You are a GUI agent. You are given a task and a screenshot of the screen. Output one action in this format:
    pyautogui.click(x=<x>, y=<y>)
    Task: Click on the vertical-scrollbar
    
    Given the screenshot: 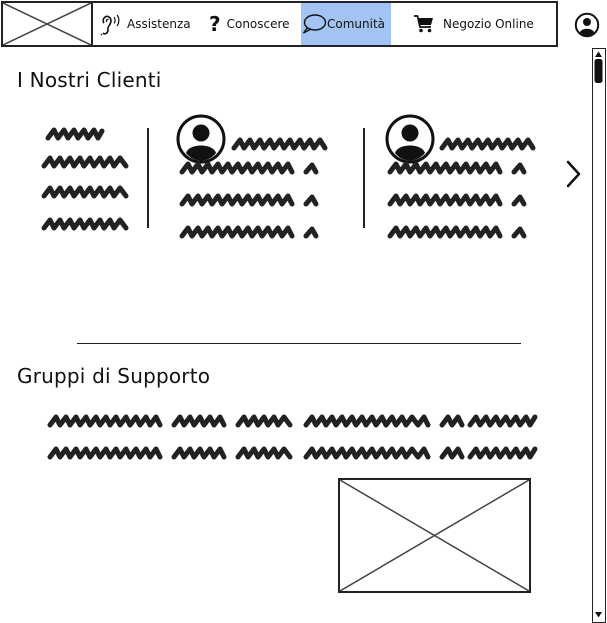 What is the action you would take?
    pyautogui.click(x=599, y=335)
    